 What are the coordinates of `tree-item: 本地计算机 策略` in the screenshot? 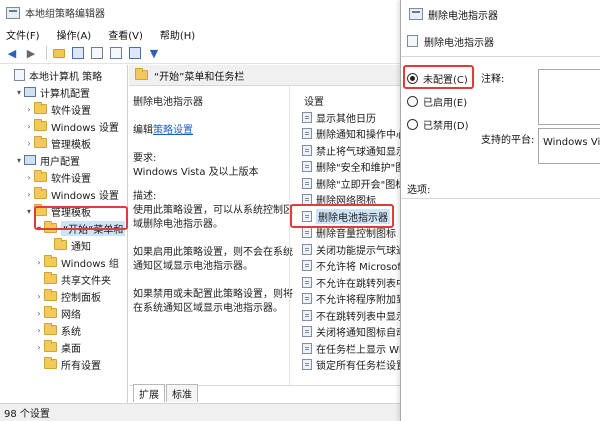 It's located at (53, 75).